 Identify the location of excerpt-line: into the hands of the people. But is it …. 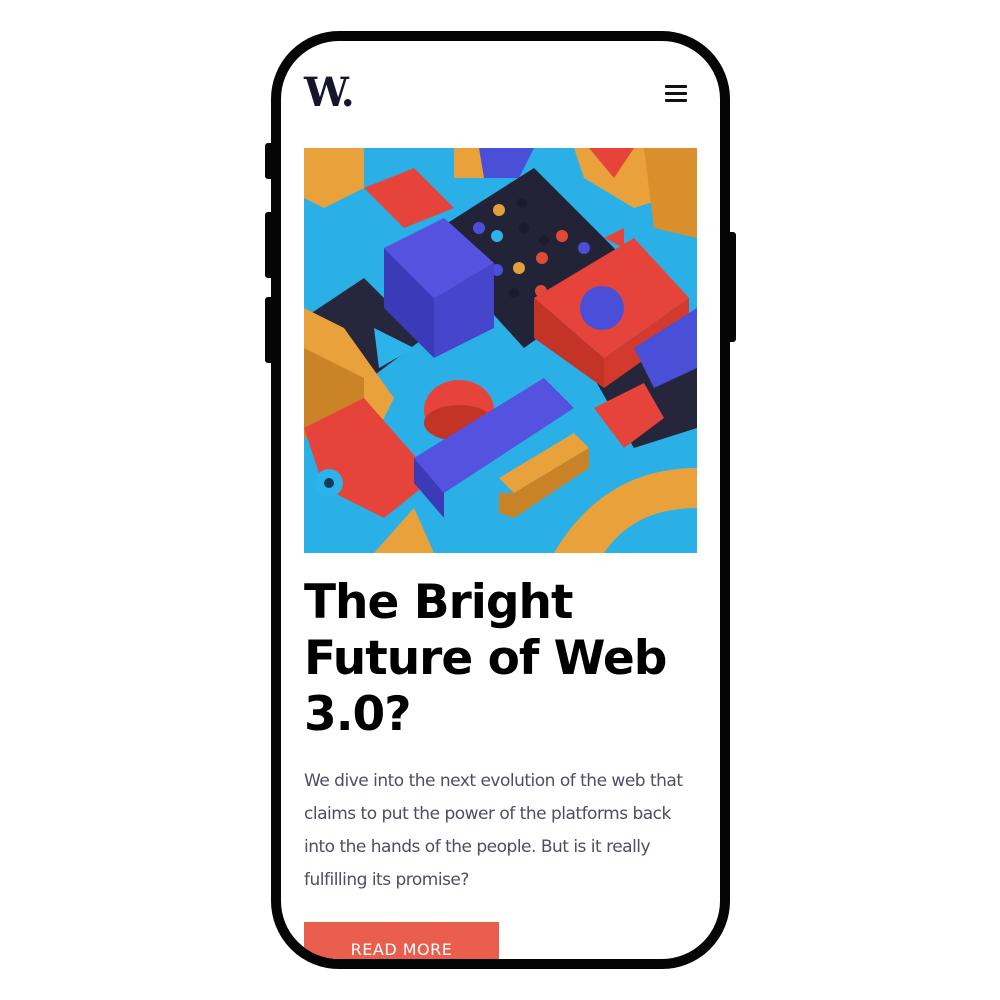
(477, 847).